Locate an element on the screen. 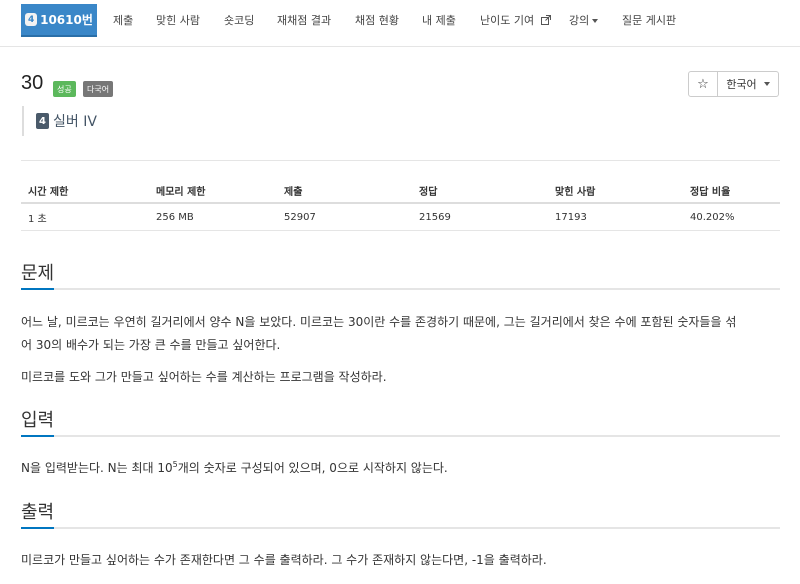  nav-difficulty-label: 난이도 기여 is located at coordinates (507, 20).